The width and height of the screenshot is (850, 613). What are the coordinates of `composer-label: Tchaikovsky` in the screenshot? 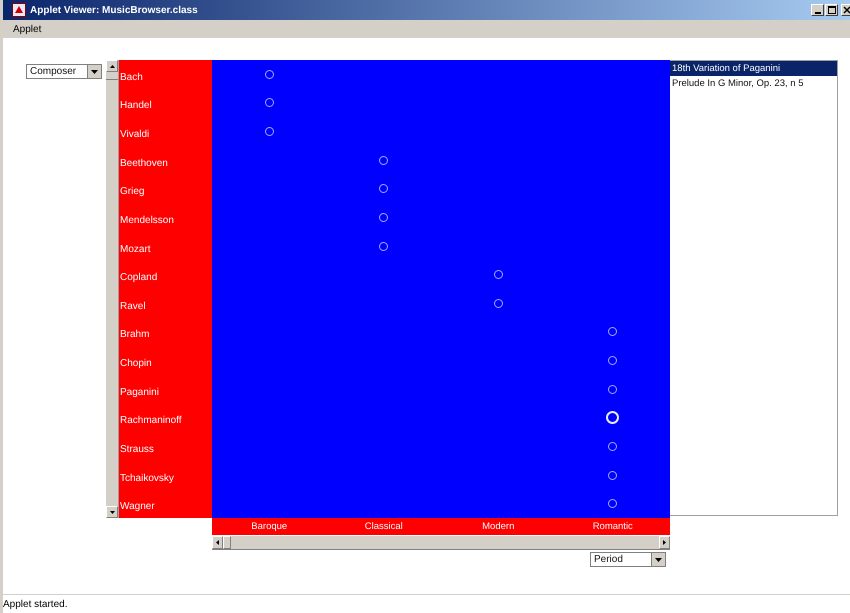 It's located at (165, 475).